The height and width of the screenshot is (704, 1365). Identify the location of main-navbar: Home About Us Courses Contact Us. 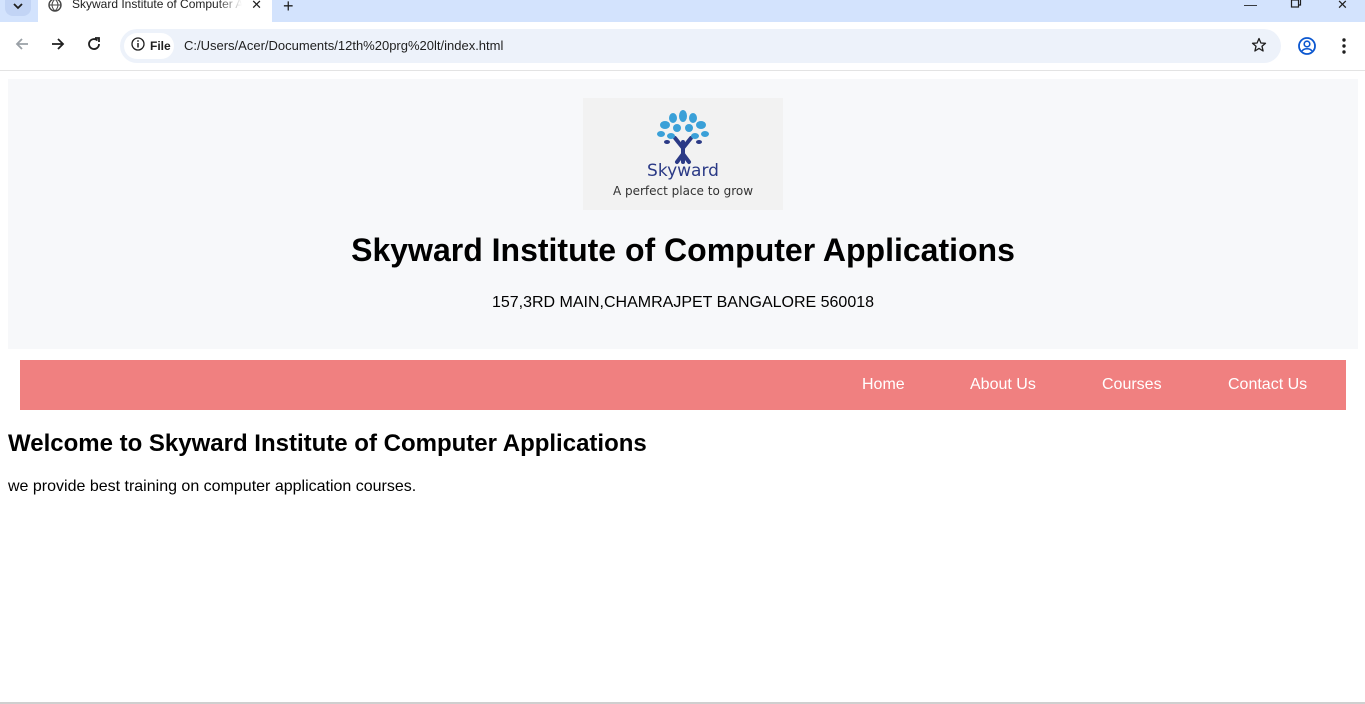
(683, 385).